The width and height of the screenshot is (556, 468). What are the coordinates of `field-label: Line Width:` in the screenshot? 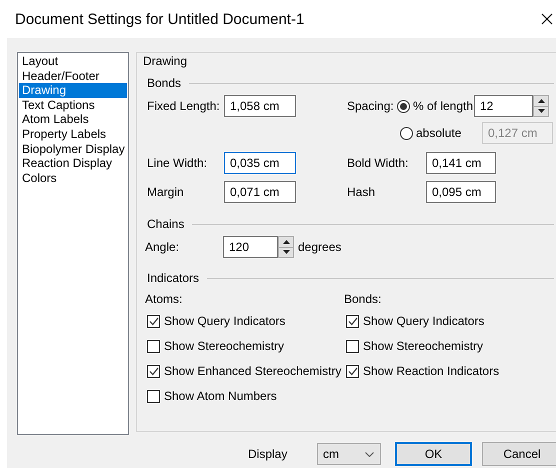 It's located at (177, 163).